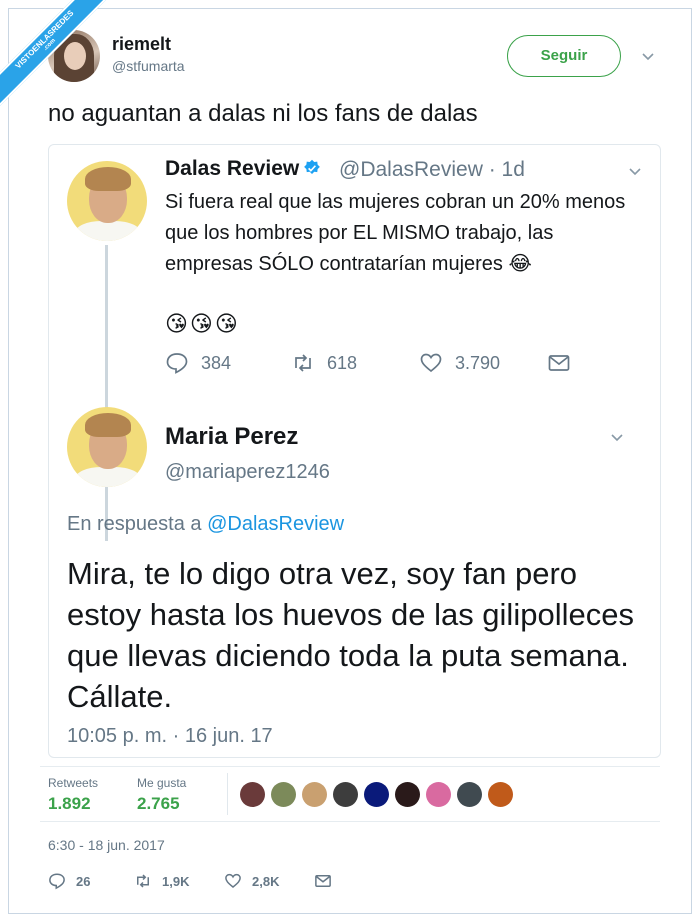 Image resolution: width=700 pixels, height=922 pixels. Describe the element at coordinates (266, 881) in the screenshot. I see `like-count: 2,8K` at that location.